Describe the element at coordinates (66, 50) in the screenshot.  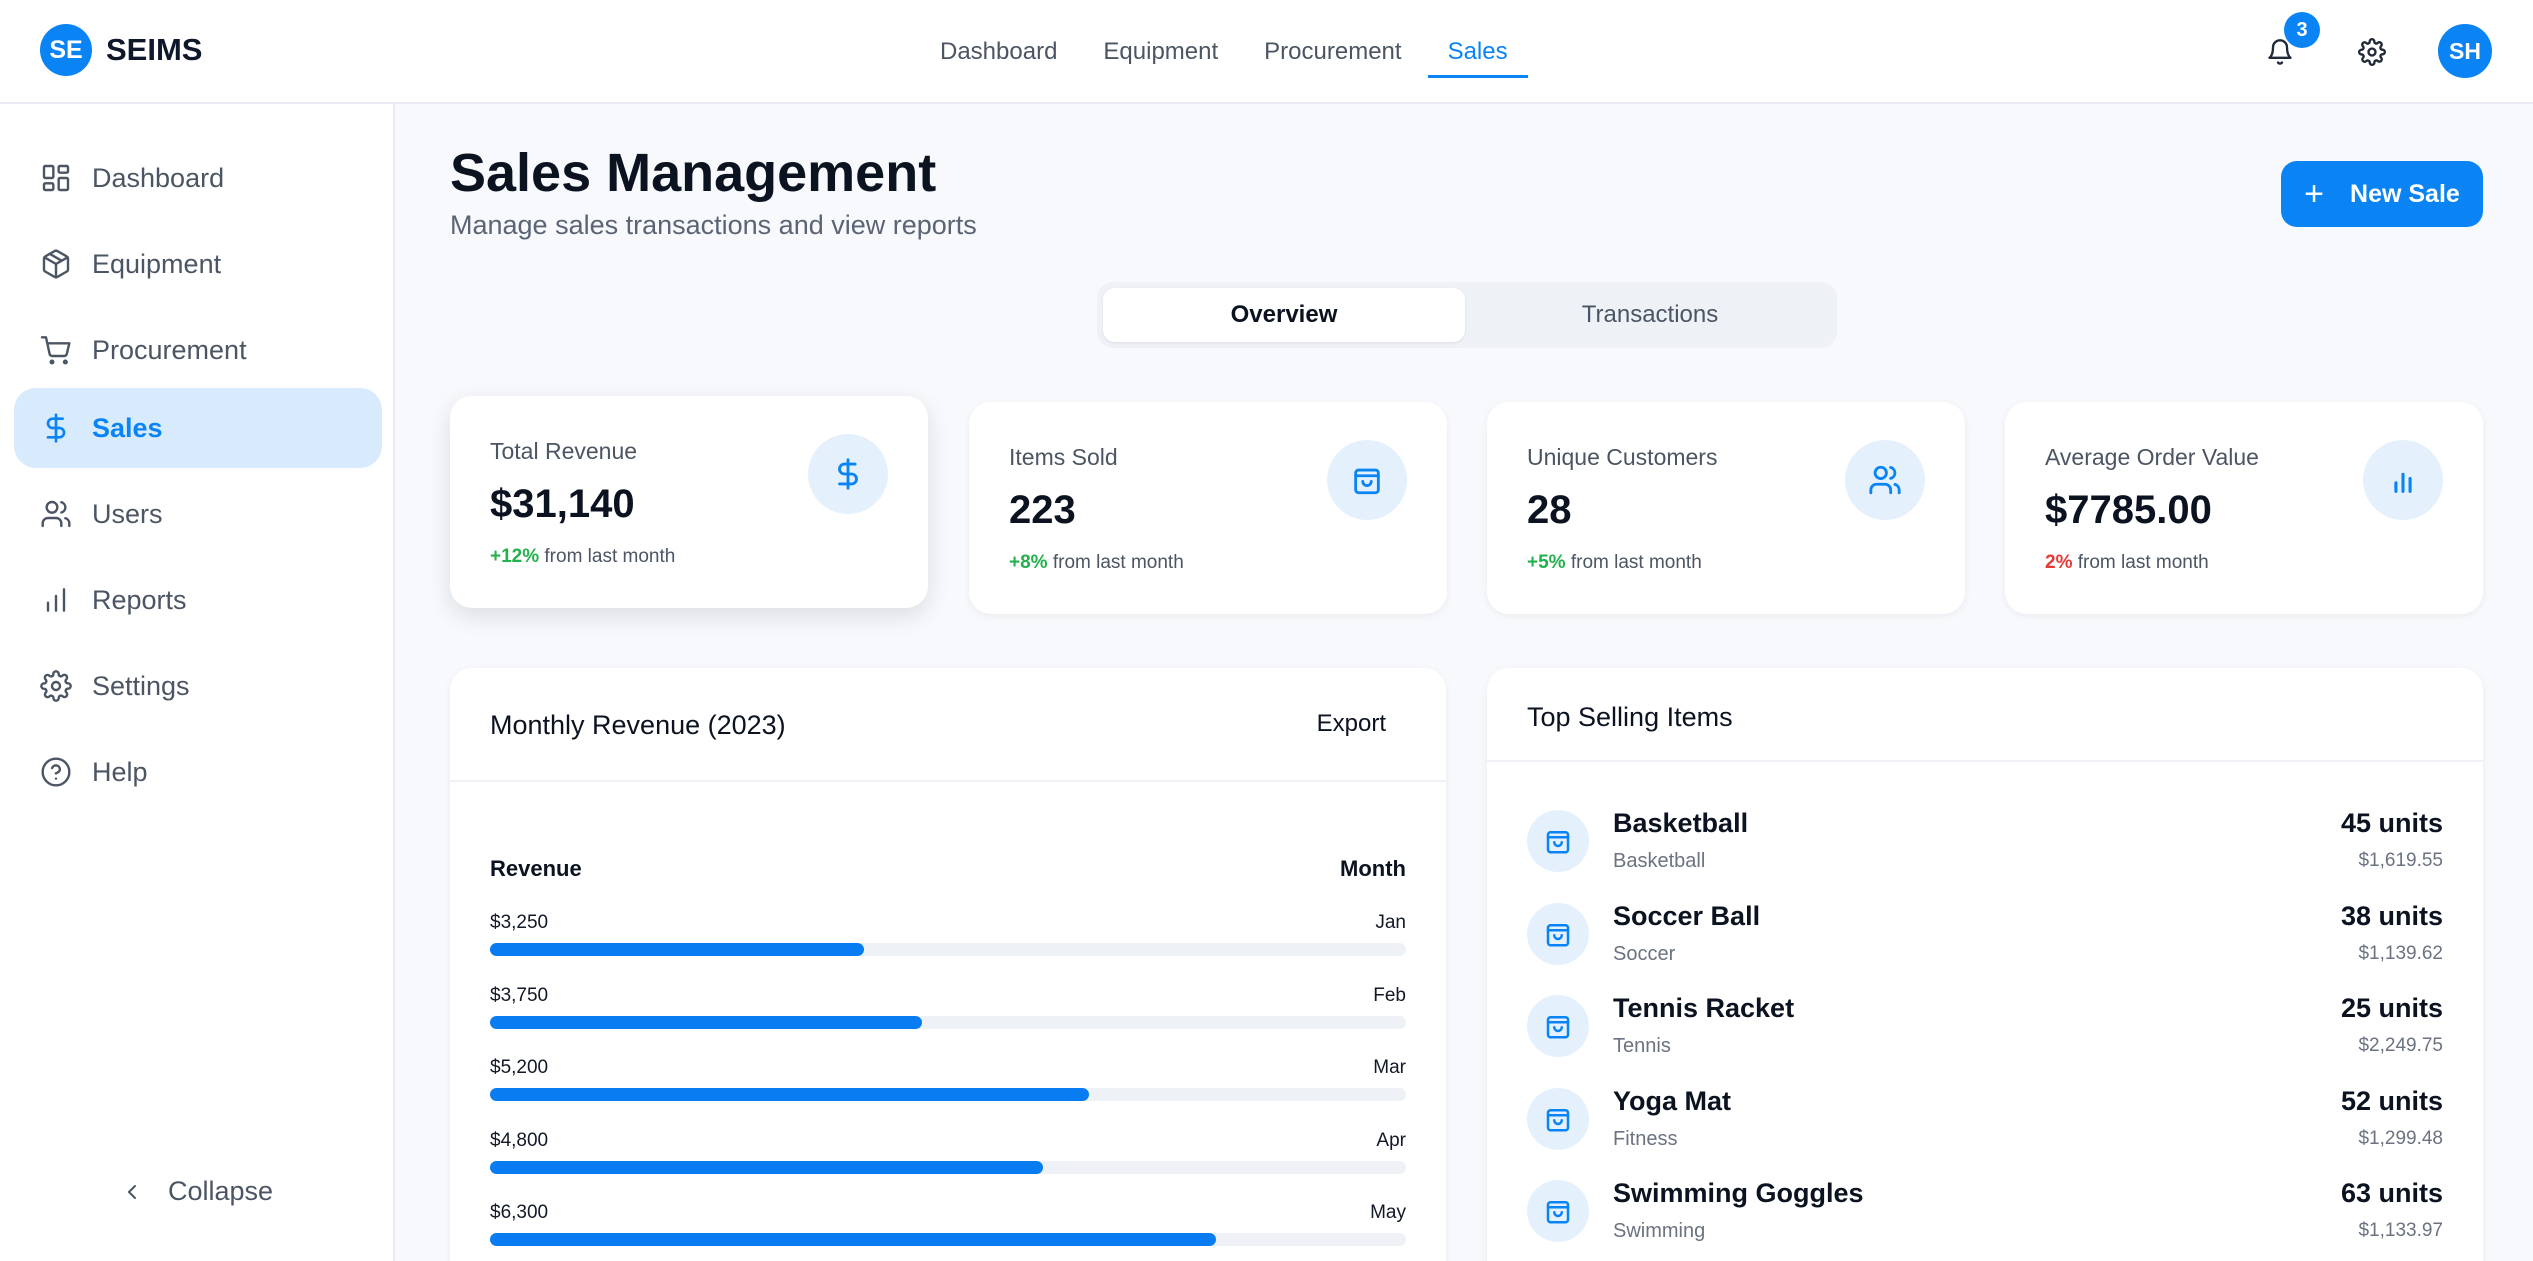
I see `brand-logo: SE` at that location.